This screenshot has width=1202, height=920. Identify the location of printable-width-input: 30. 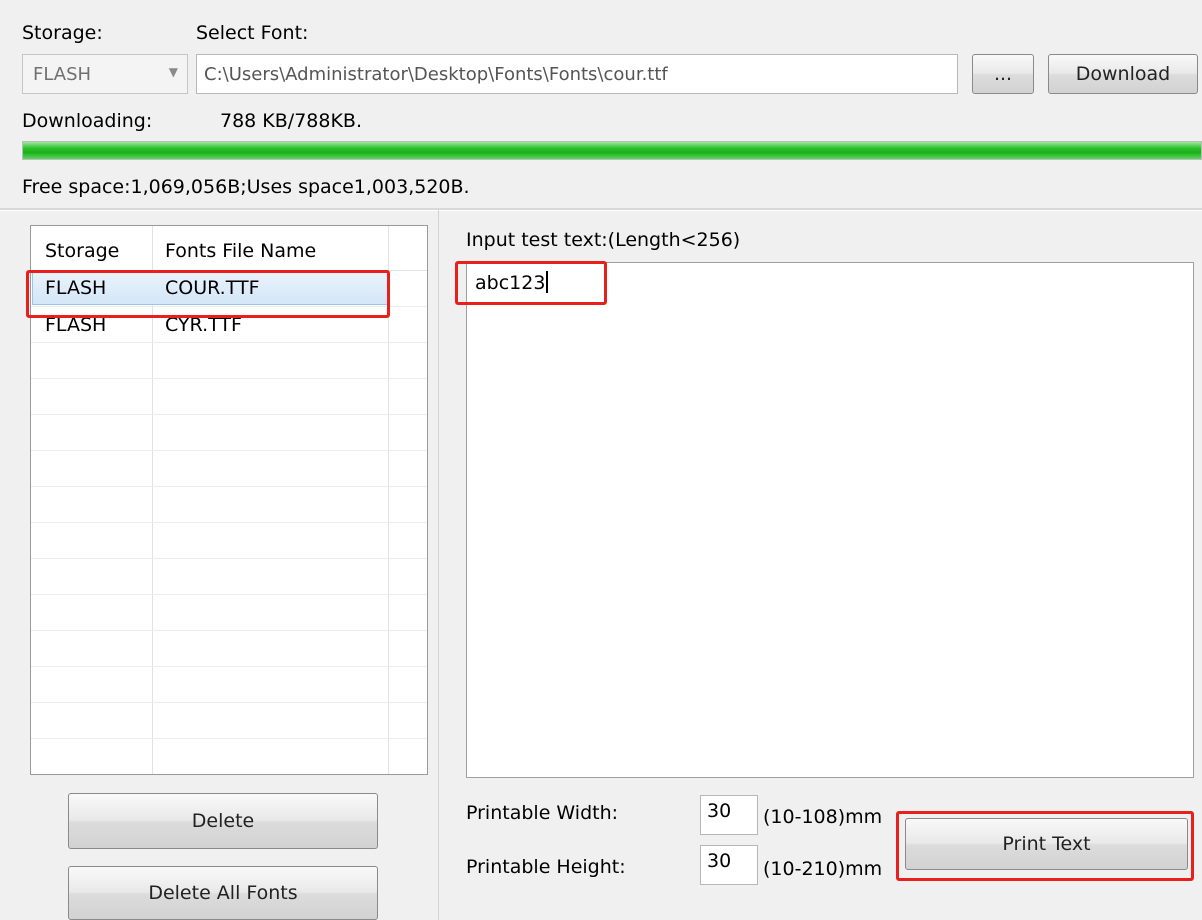
(729, 815).